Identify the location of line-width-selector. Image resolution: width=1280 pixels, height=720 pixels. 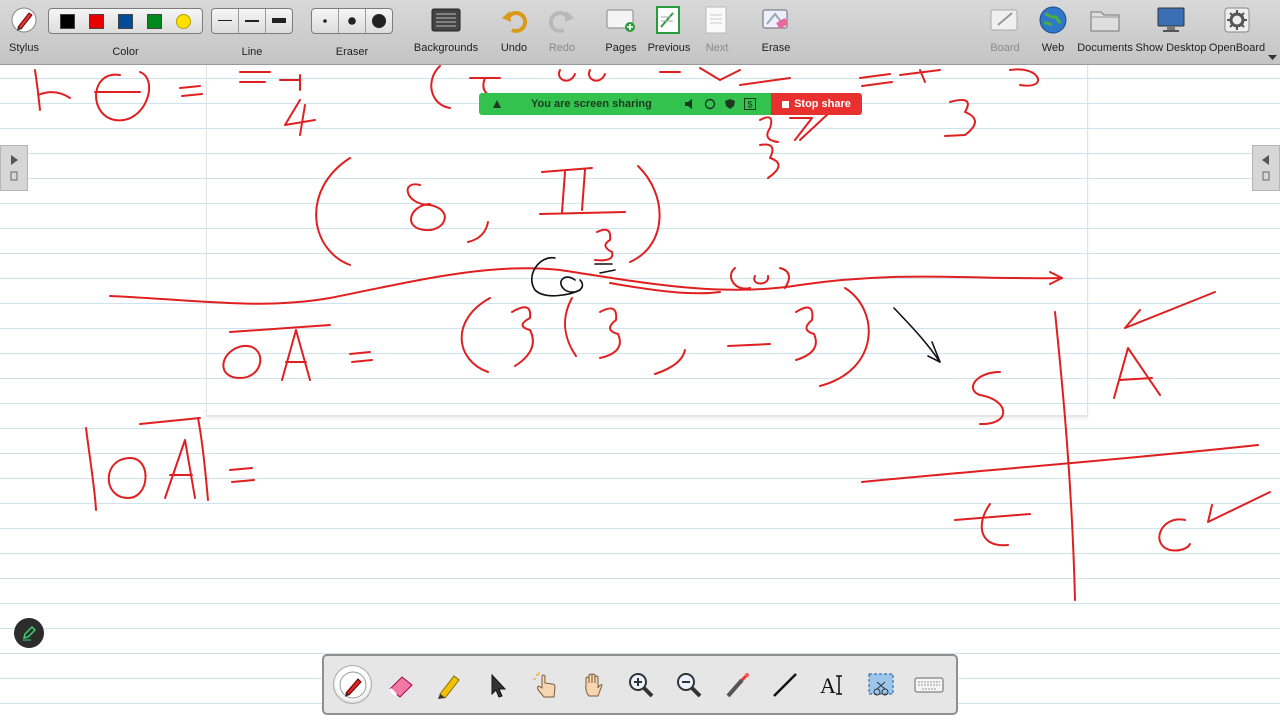
(252, 21).